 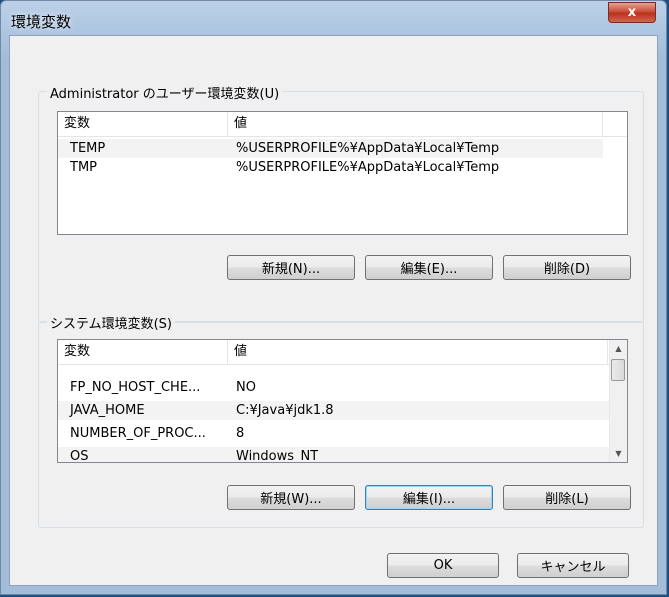 What do you see at coordinates (618, 348) in the screenshot?
I see `scroll-up-icon: ▲` at bounding box center [618, 348].